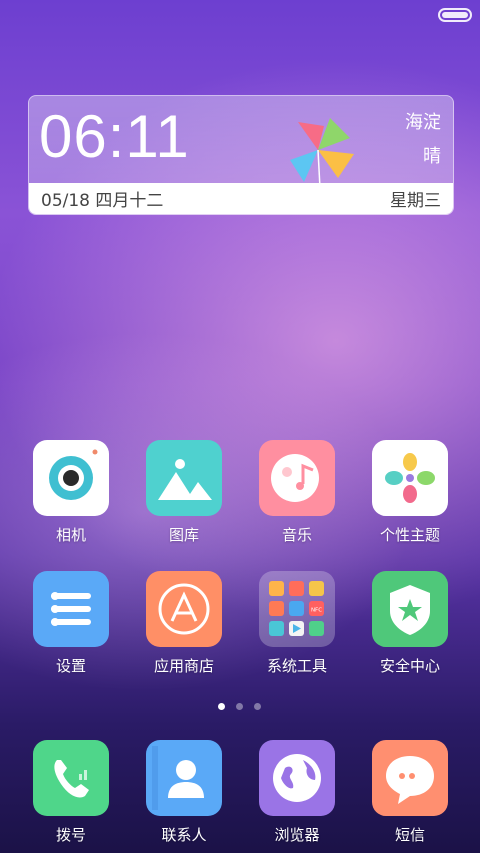 The image size is (480, 853). Describe the element at coordinates (183, 666) in the screenshot. I see `app-label: 应用商店` at that location.